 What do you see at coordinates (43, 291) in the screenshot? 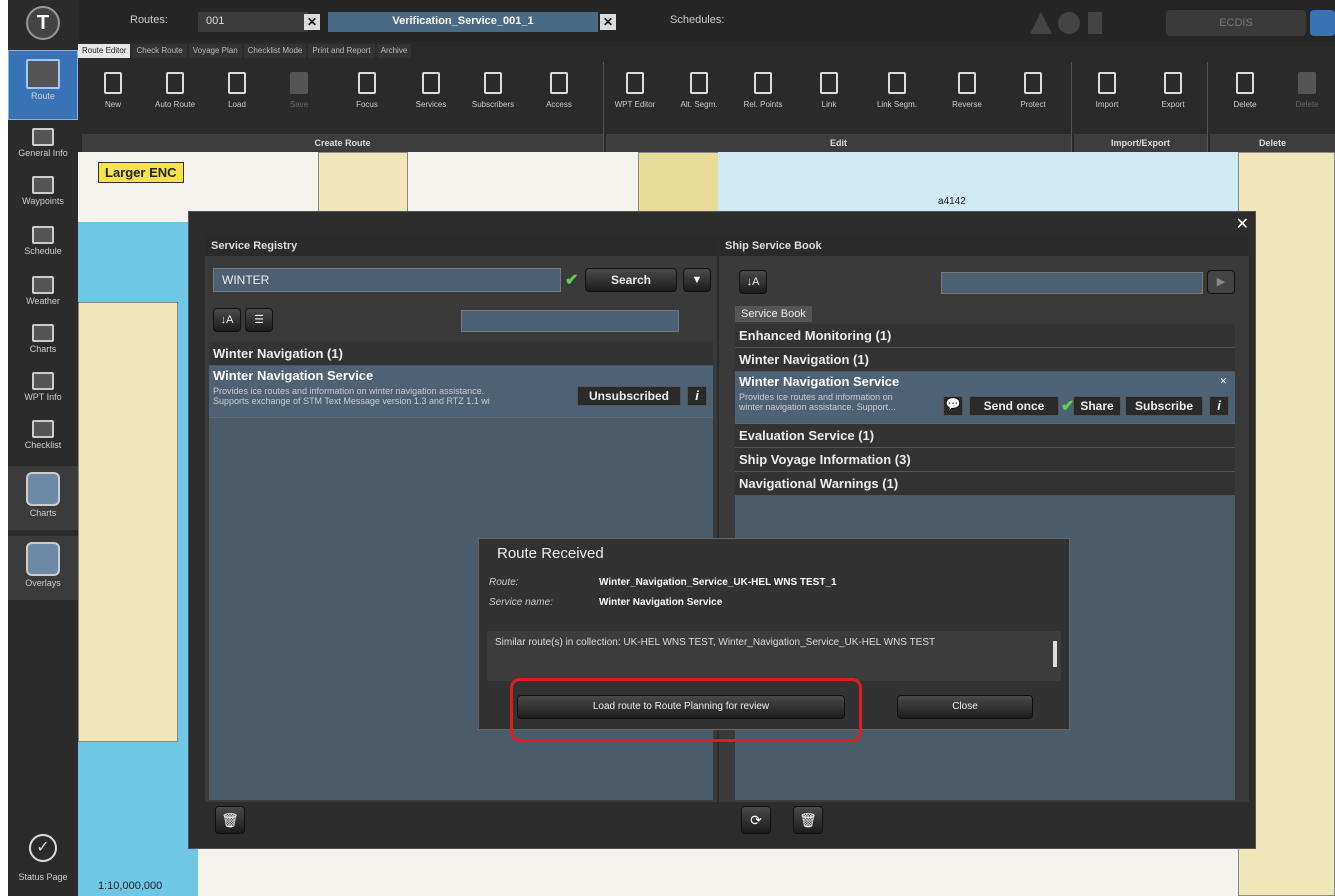
I see `nav-weather: Weather` at bounding box center [43, 291].